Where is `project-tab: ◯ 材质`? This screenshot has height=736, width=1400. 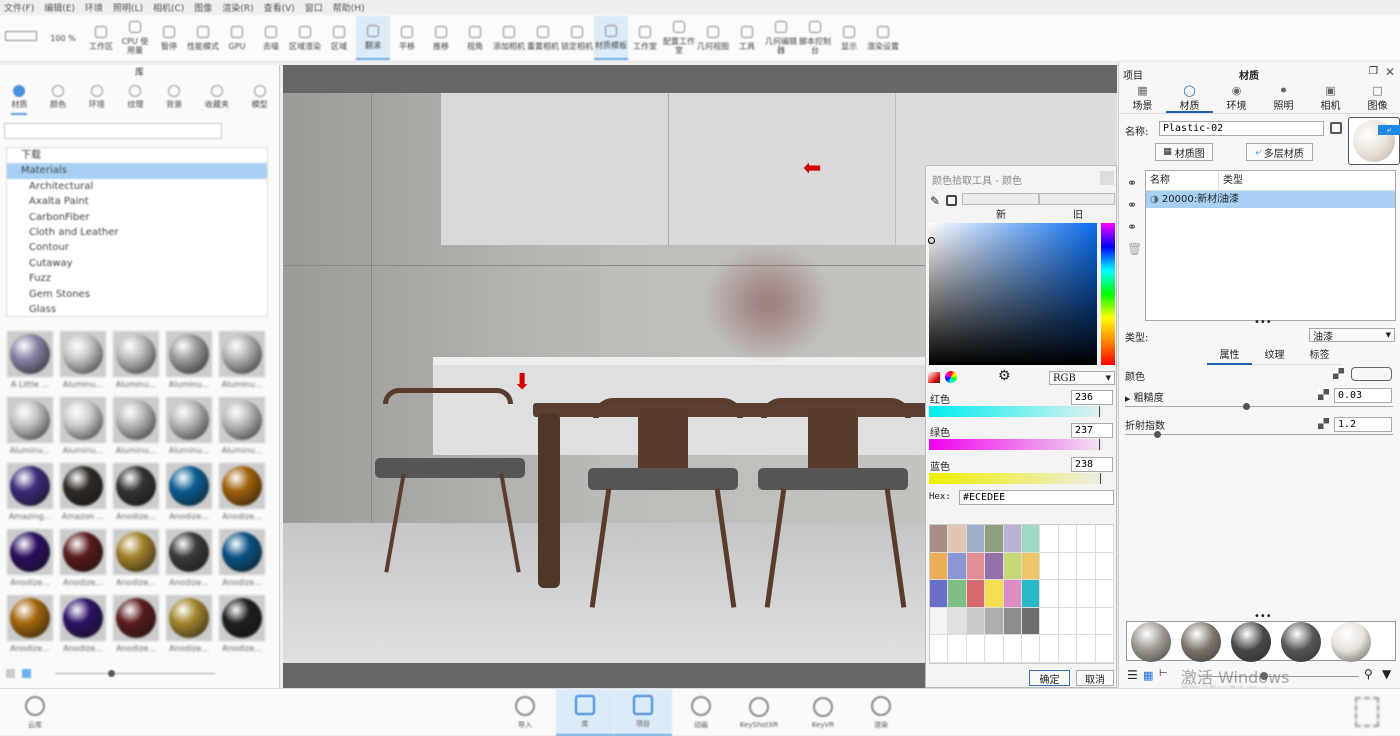 project-tab: ◯ 材质 is located at coordinates (1189, 97).